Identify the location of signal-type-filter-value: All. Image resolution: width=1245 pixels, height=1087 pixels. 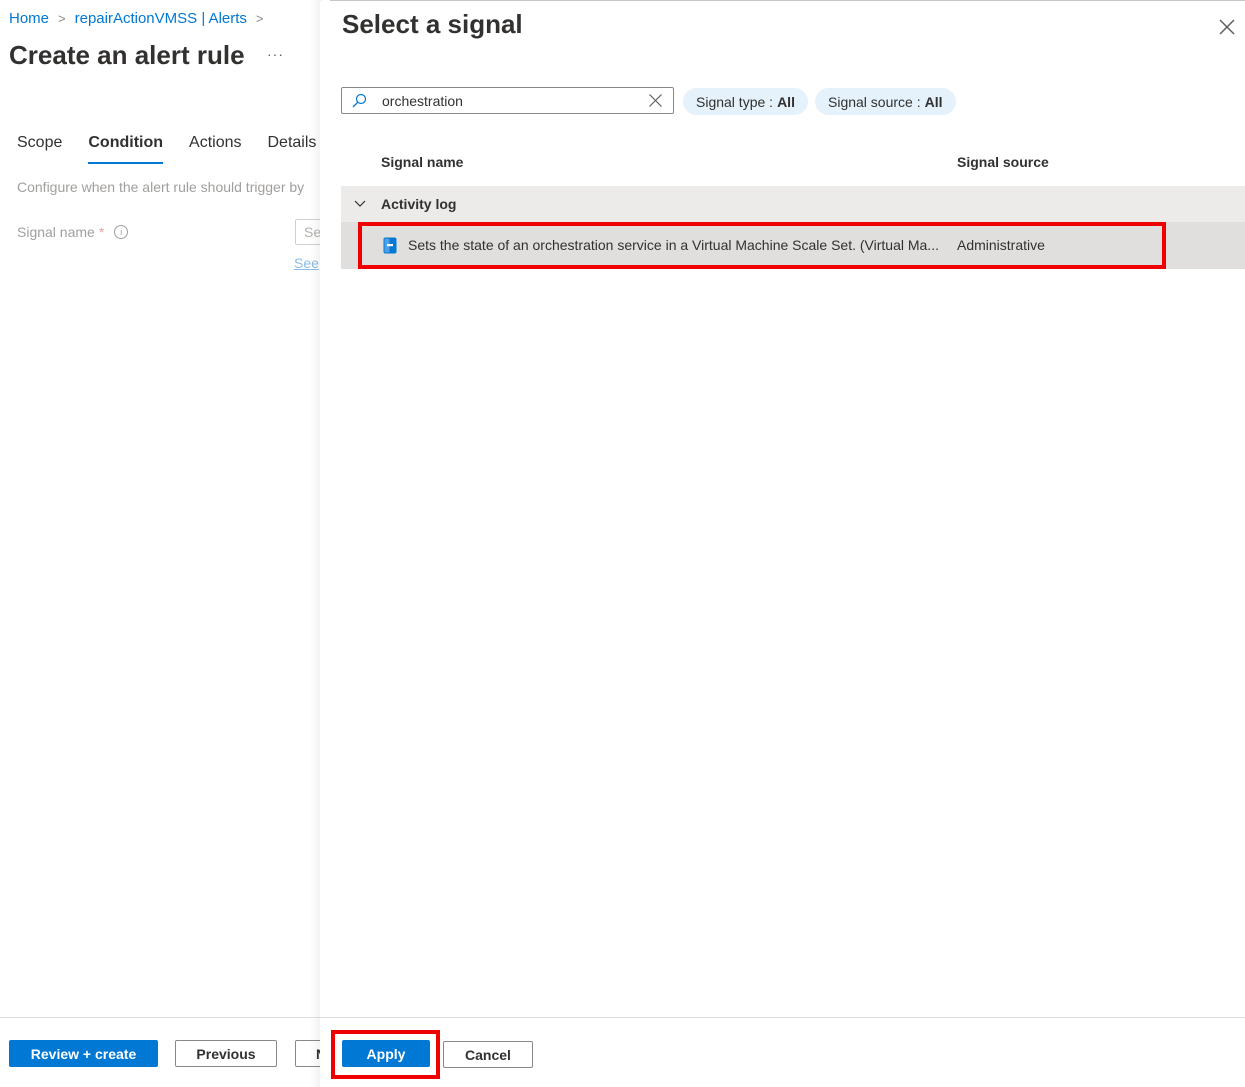
(786, 101).